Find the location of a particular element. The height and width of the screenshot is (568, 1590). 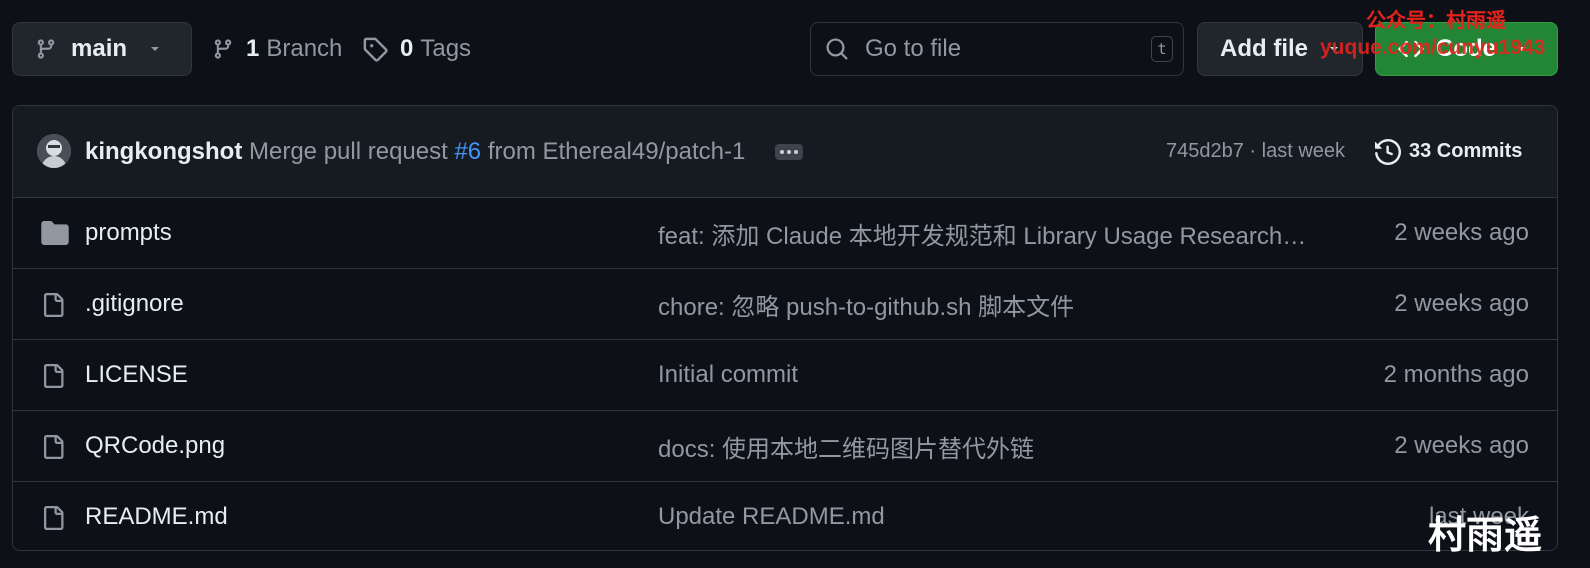

file-name-link: .gitignore is located at coordinates (134, 304).